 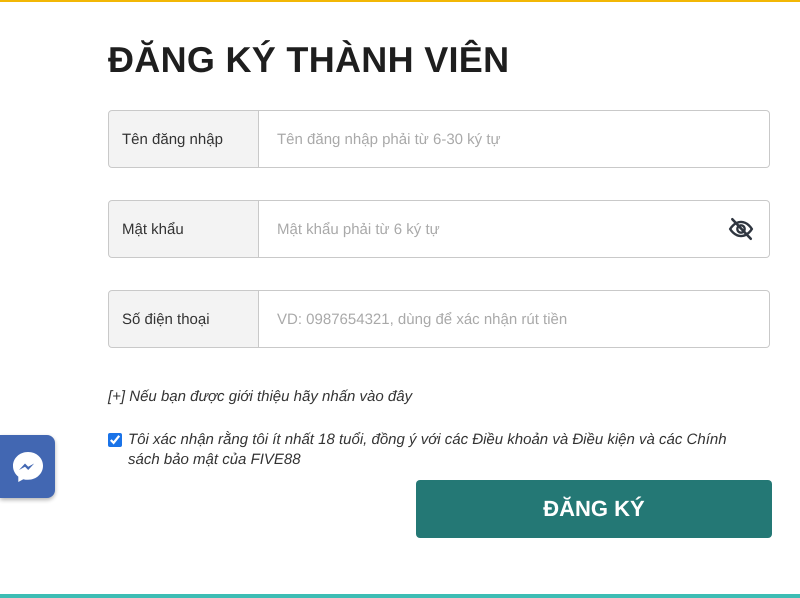 What do you see at coordinates (115, 440) in the screenshot?
I see `agreement-checkbox` at bounding box center [115, 440].